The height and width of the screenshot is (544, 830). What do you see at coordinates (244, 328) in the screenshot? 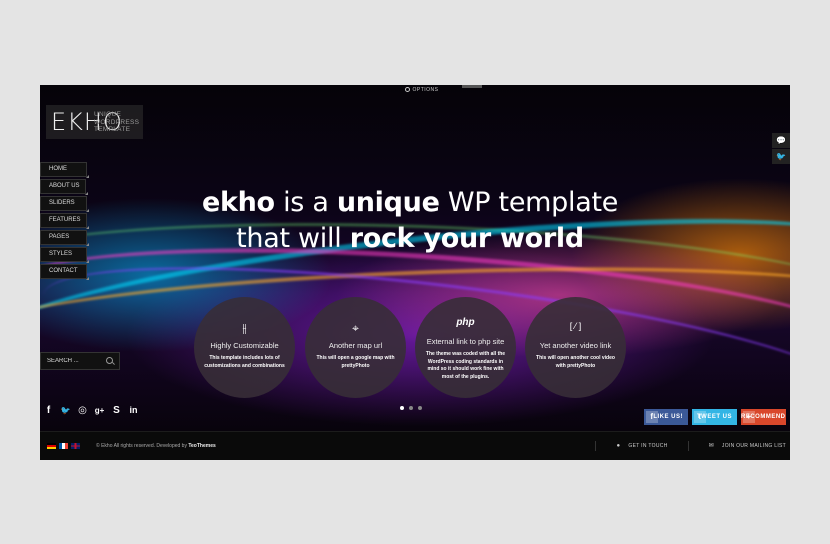
I see `sliders-icon: ⫲` at bounding box center [244, 328].